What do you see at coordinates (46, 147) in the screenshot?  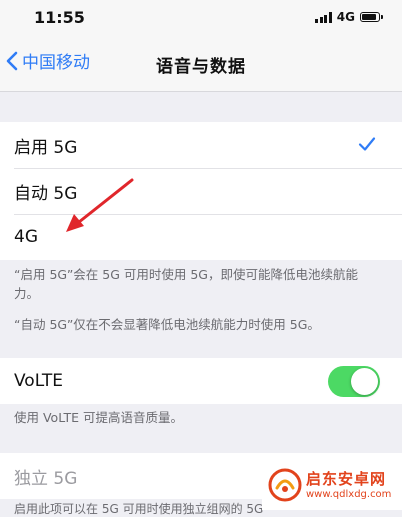 I see `option-label: 启用 5G` at bounding box center [46, 147].